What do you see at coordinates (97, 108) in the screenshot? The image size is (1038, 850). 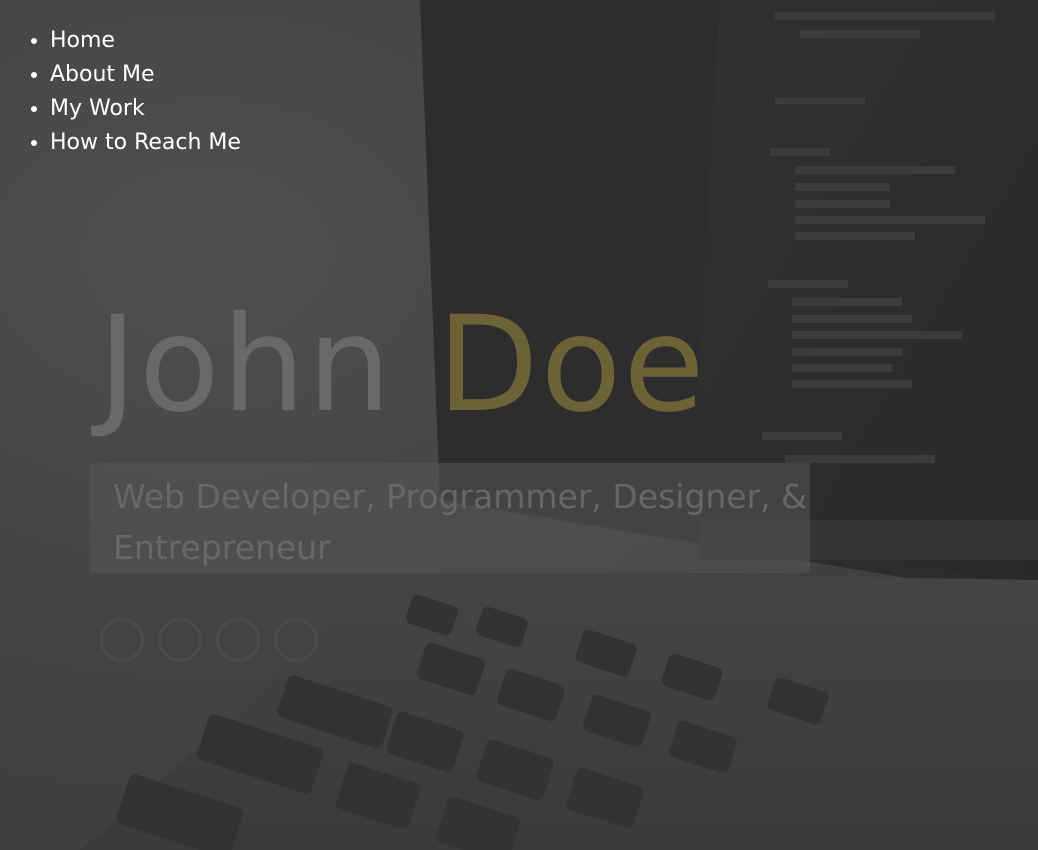 I see `nav-link-my-work: My Work` at bounding box center [97, 108].